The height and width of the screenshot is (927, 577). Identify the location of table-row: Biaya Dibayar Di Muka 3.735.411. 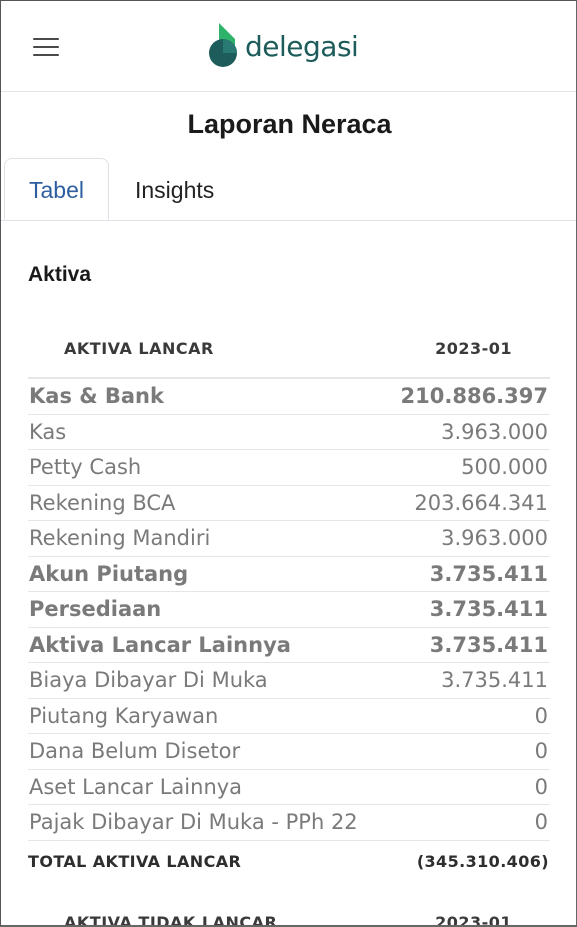
(289, 681).